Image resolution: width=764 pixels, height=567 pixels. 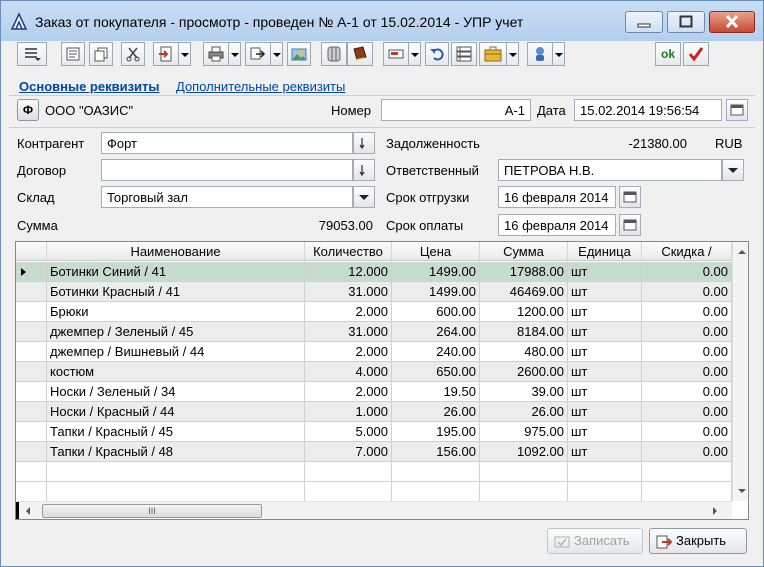 I want to click on cell-price: 600.00, so click(x=436, y=312).